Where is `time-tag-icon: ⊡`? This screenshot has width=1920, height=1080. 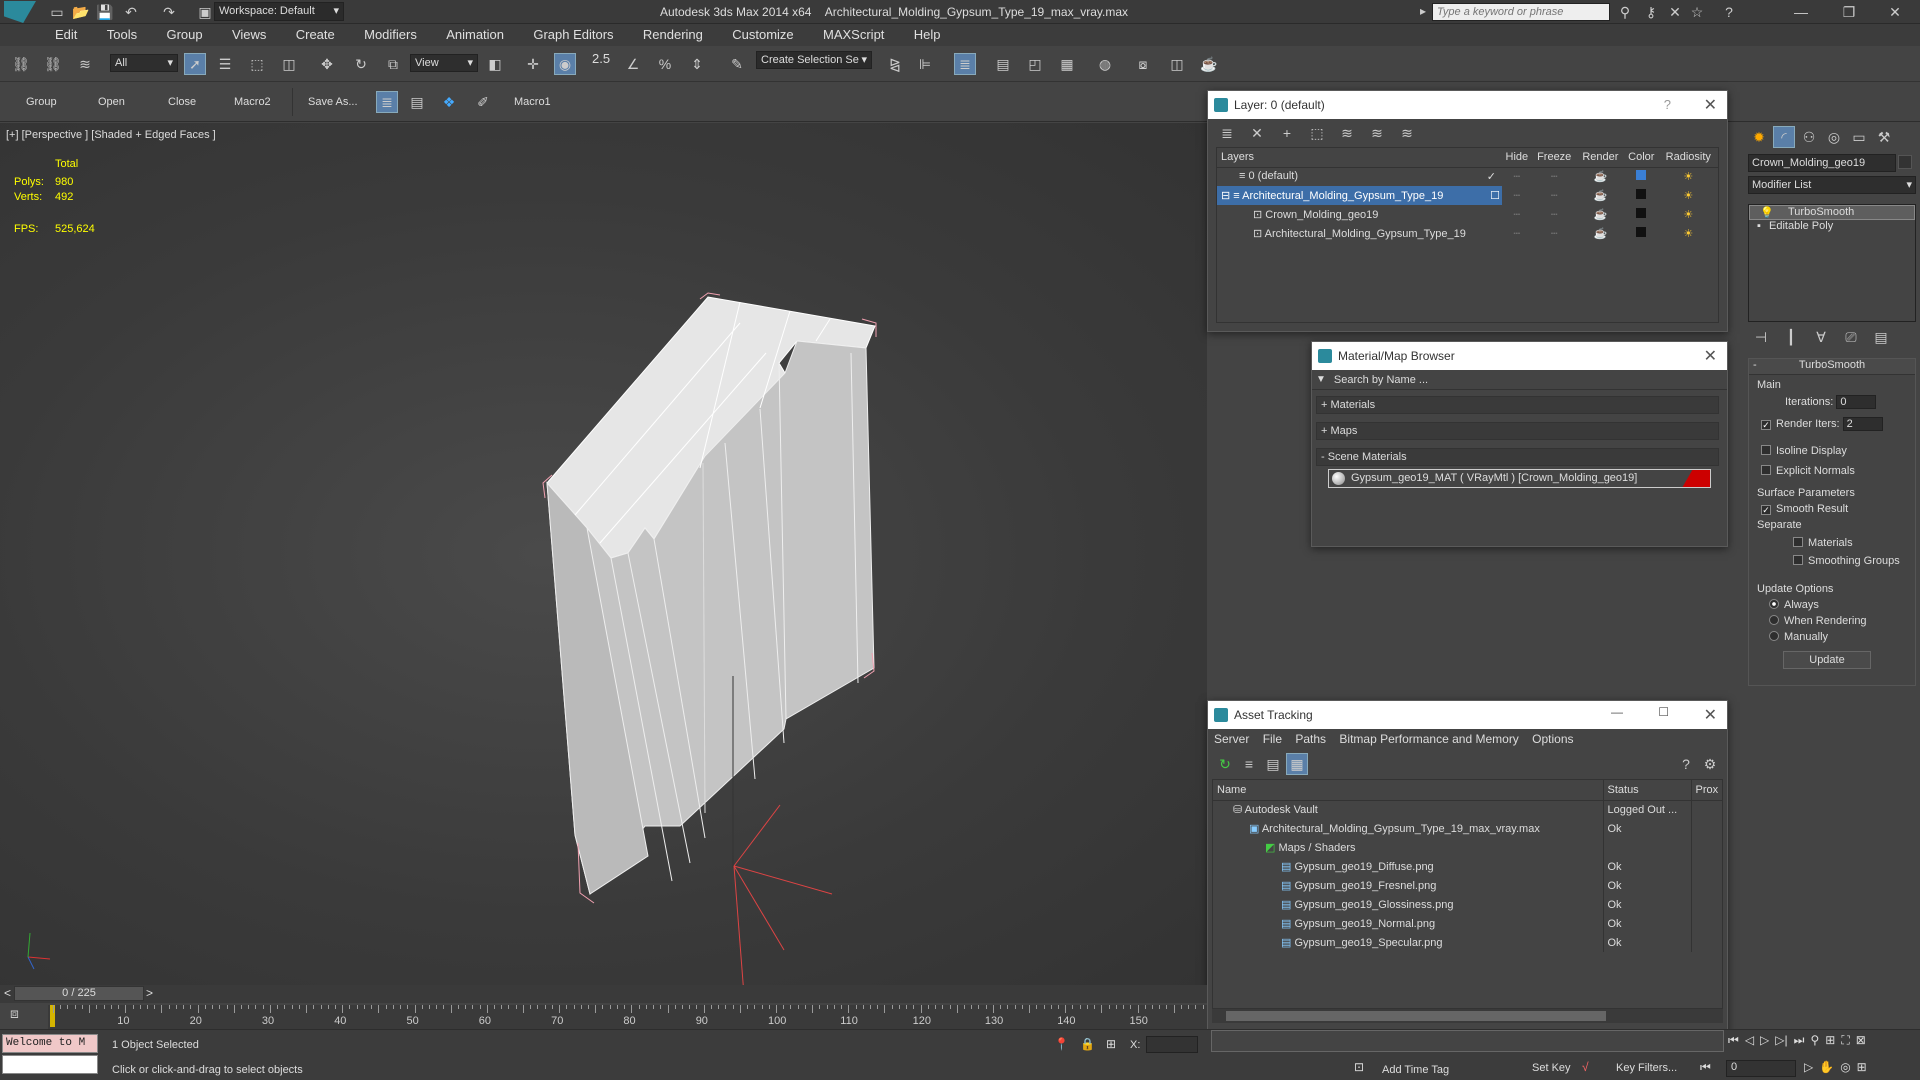 time-tag-icon: ⊡ is located at coordinates (1359, 1067).